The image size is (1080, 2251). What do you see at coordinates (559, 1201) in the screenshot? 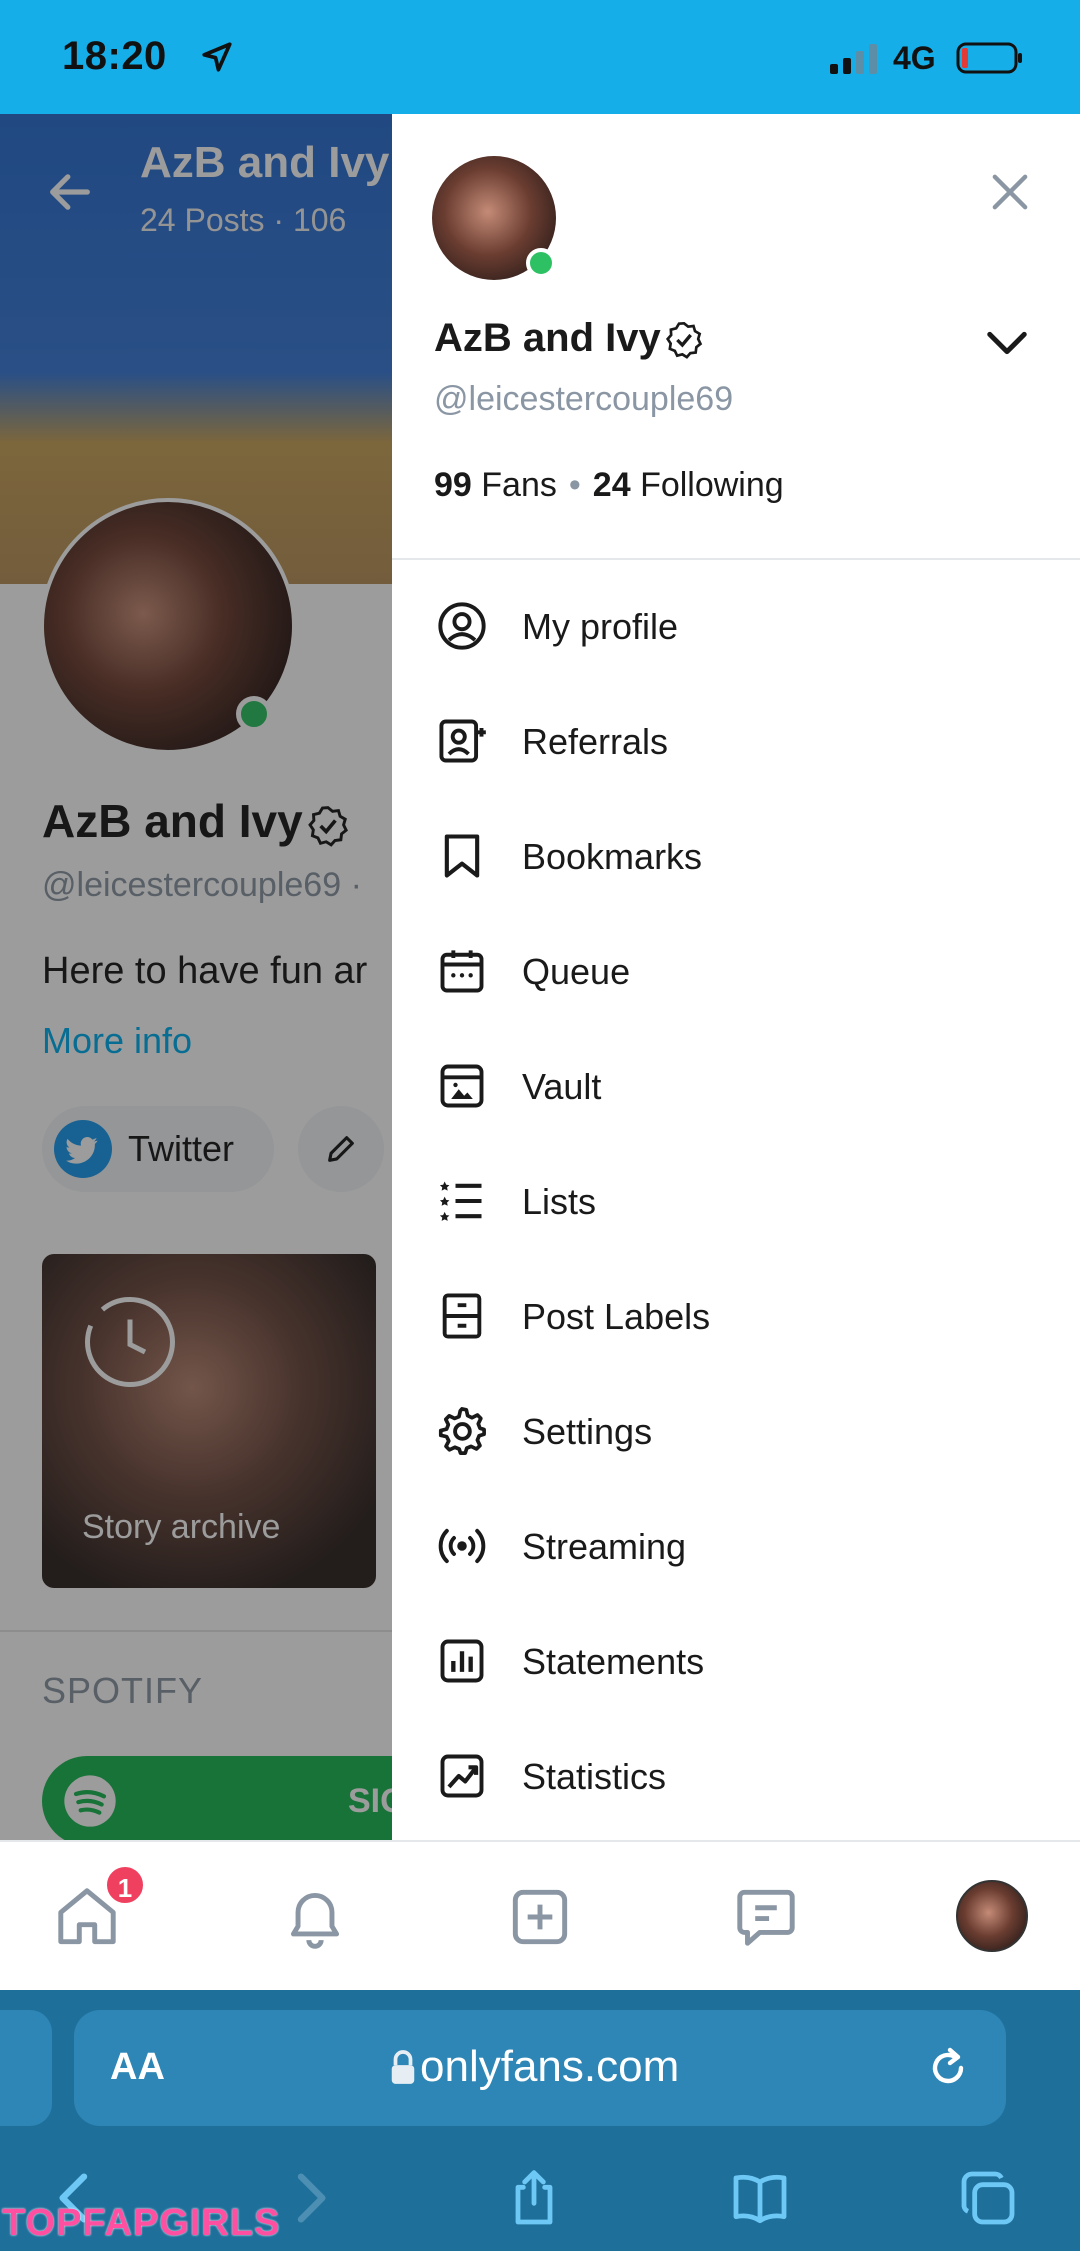
I see `menu-label: Lists` at bounding box center [559, 1201].